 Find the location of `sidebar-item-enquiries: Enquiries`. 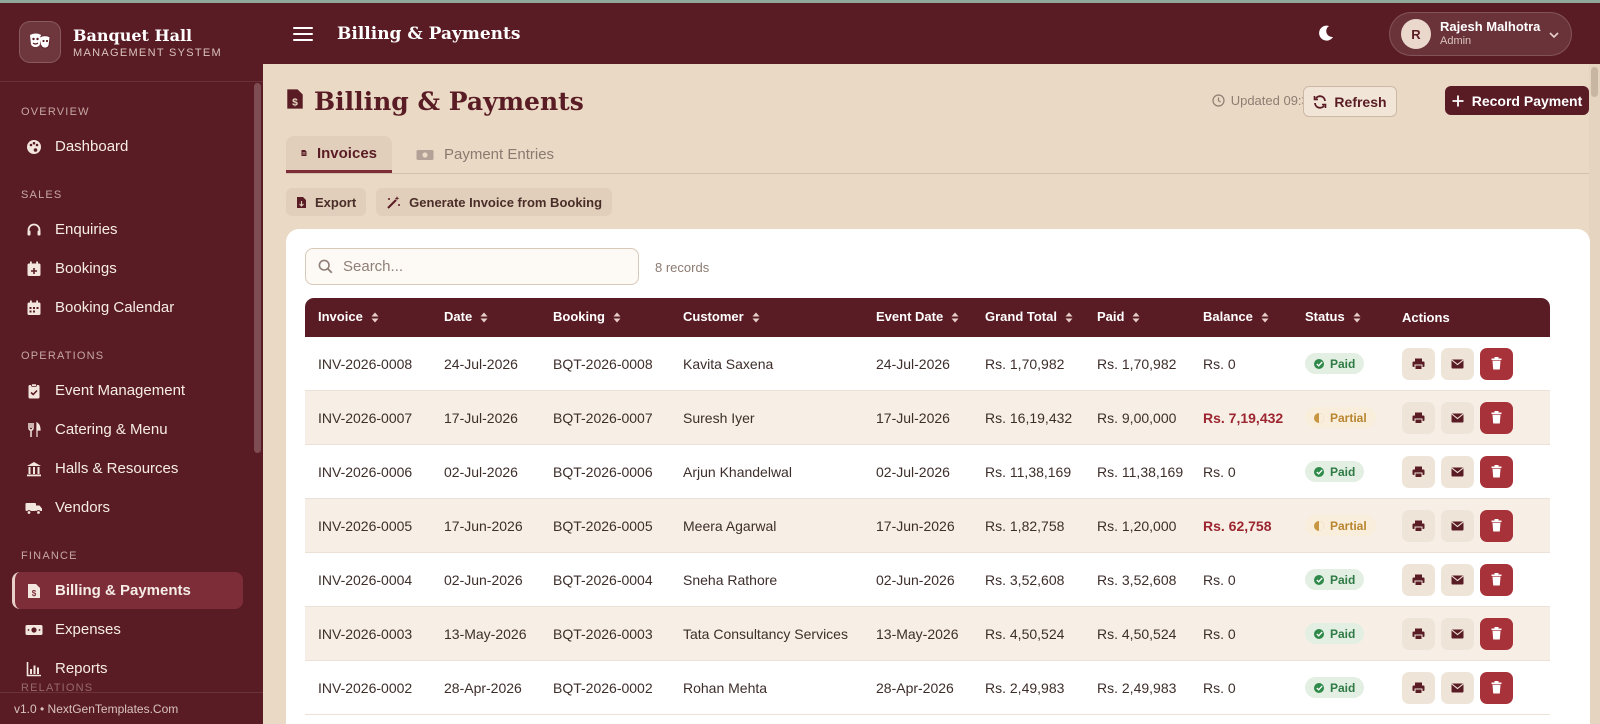

sidebar-item-enquiries: Enquiries is located at coordinates (127, 229).